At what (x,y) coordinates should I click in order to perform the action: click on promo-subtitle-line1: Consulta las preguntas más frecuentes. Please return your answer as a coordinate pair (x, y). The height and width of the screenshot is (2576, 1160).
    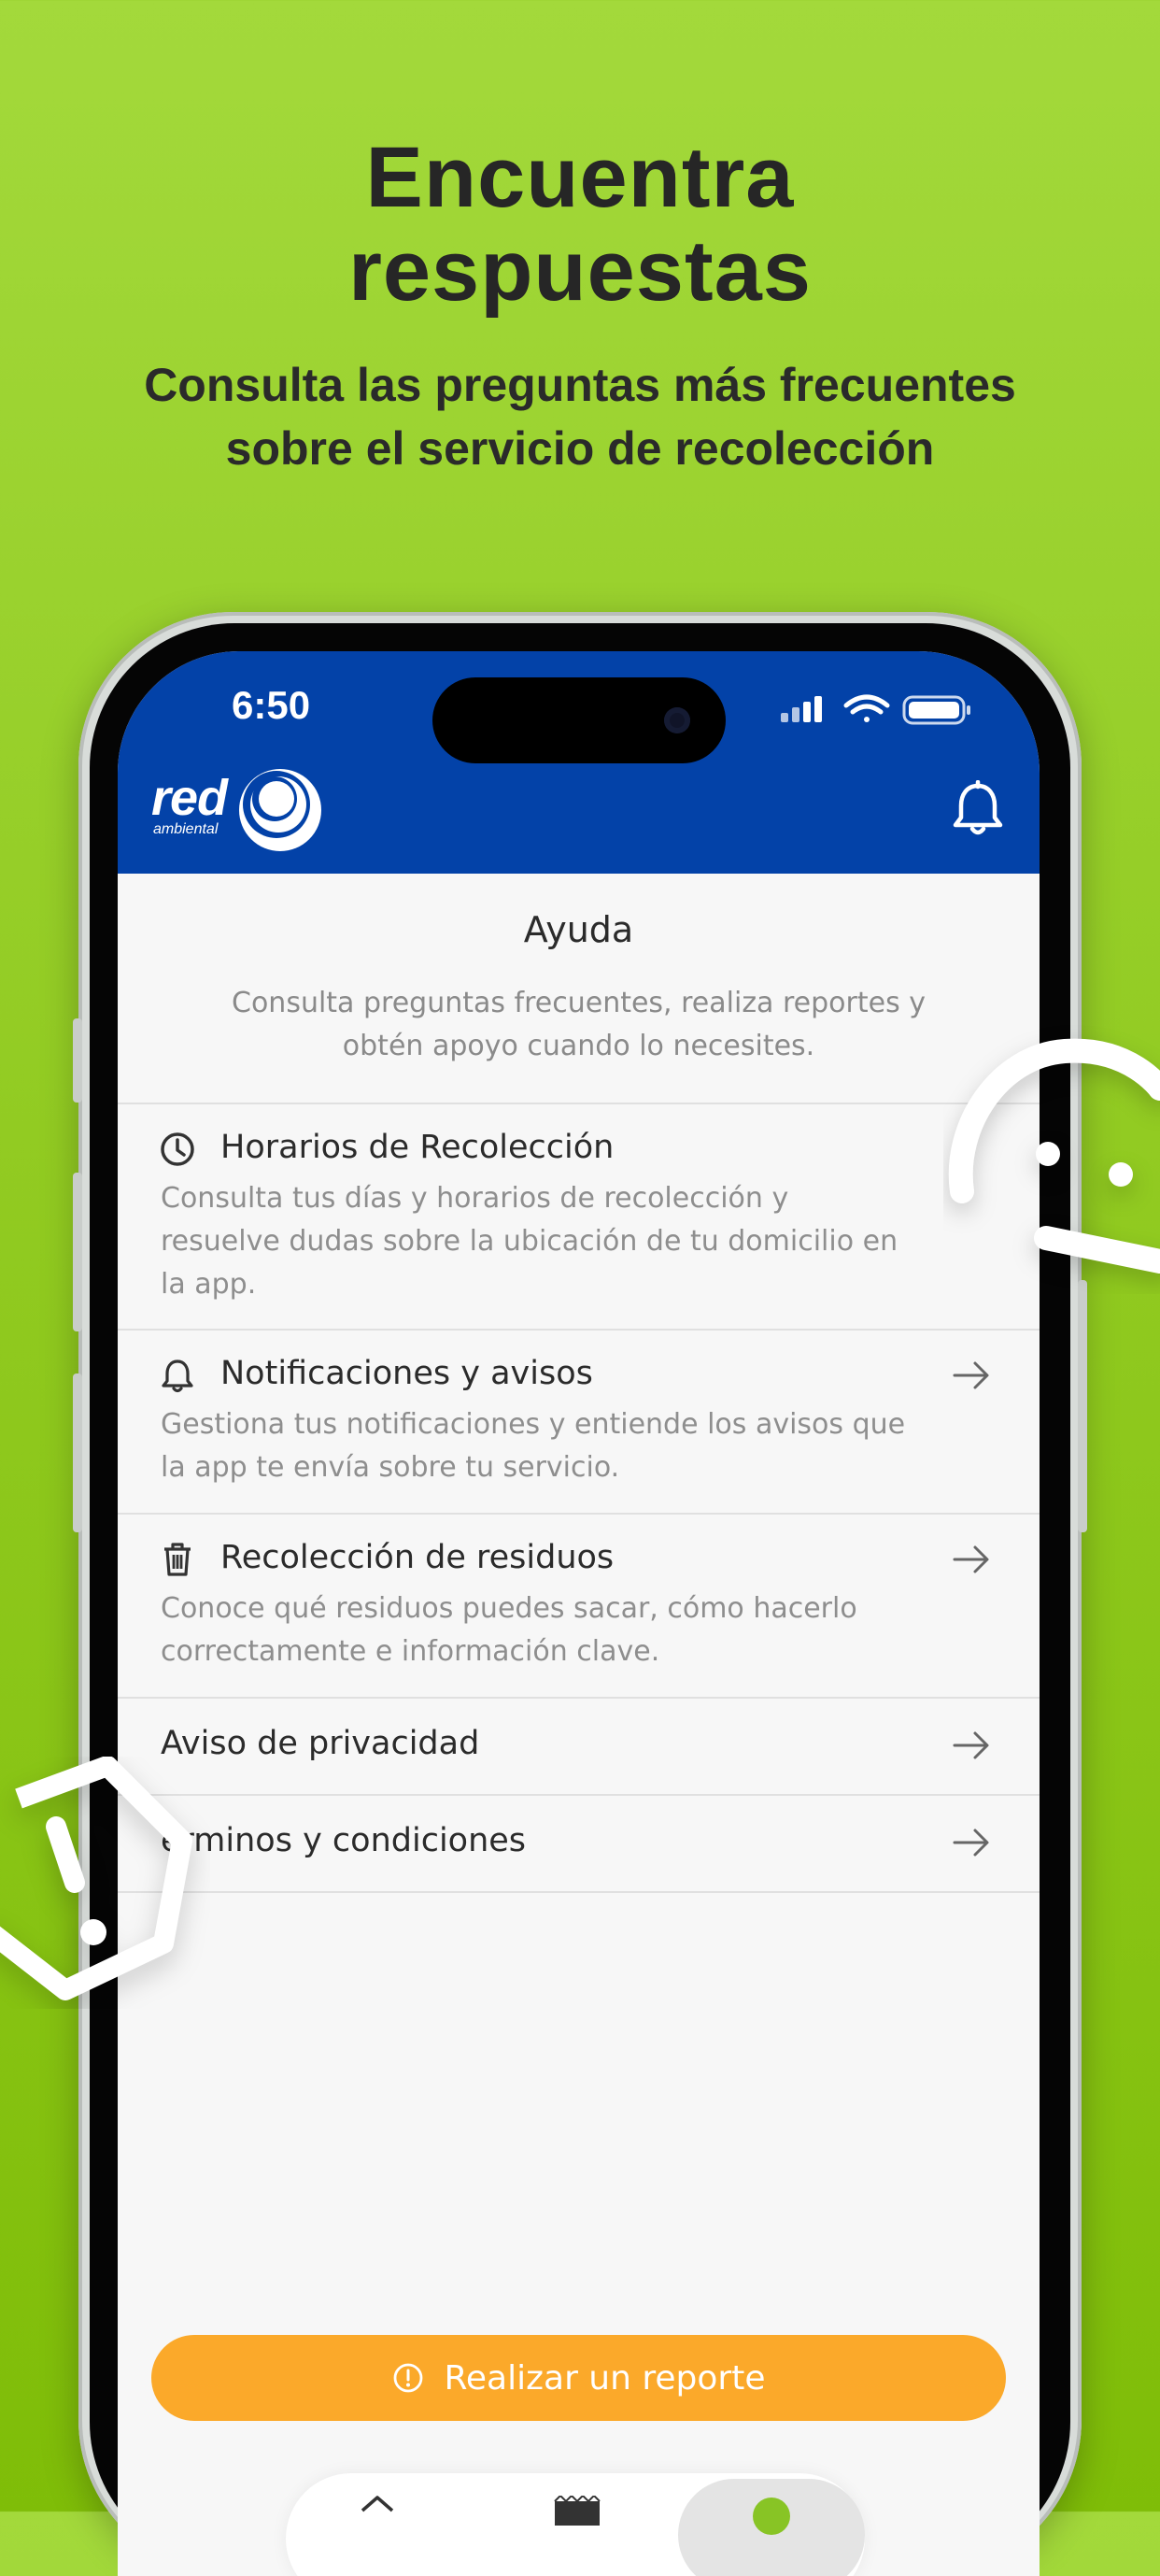
    Looking at the image, I should click on (580, 385).